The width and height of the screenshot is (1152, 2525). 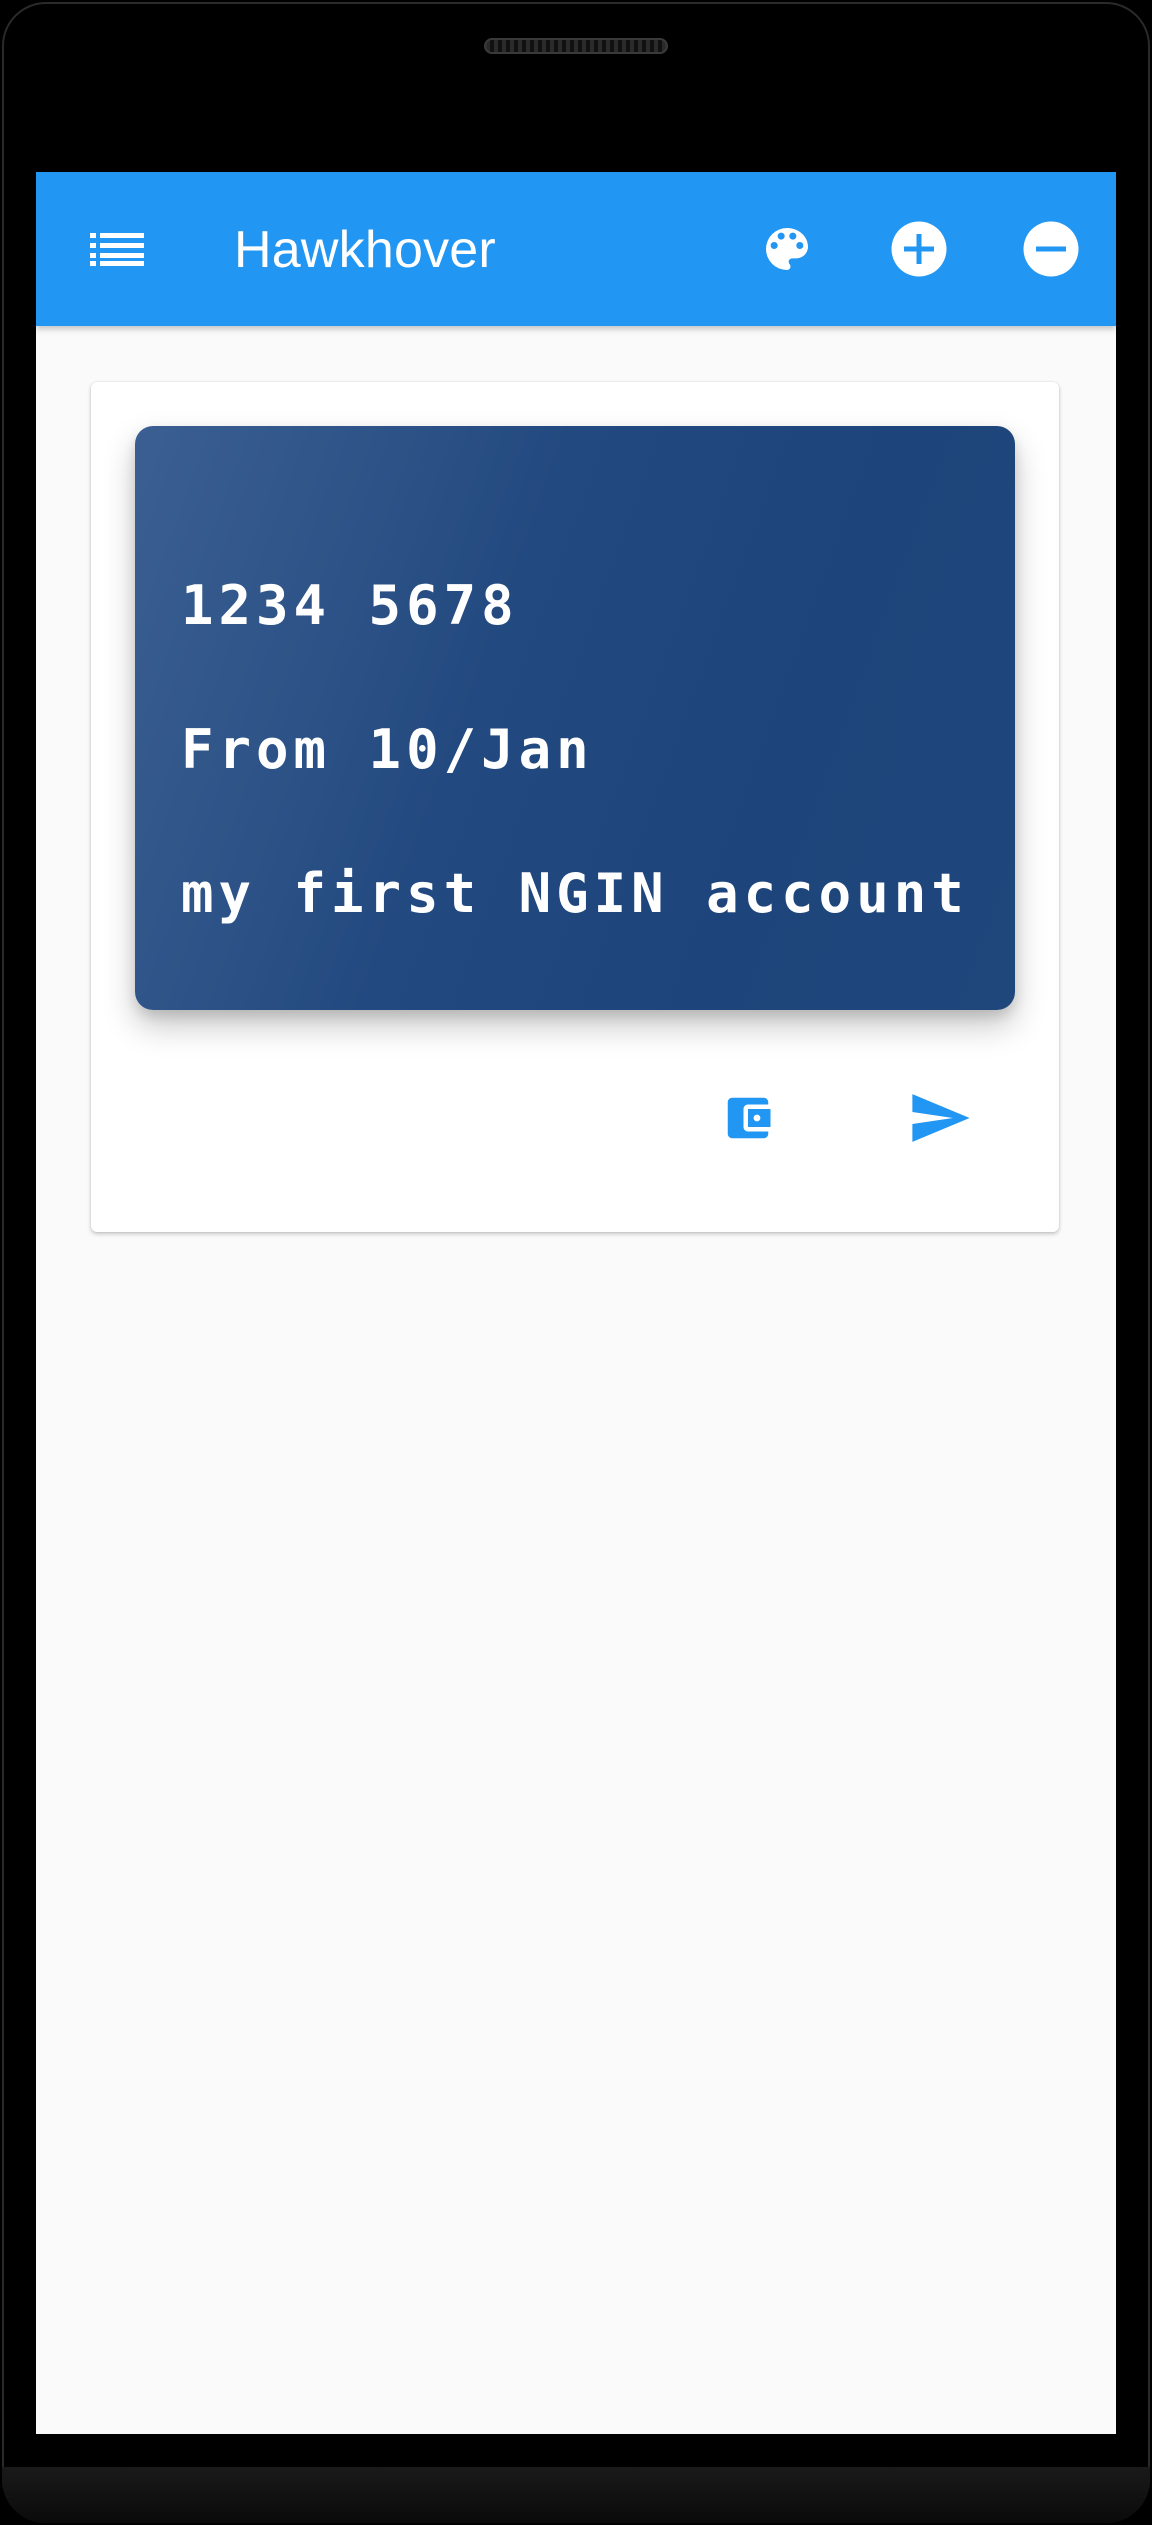 I want to click on account-number: 1234 5678, so click(x=350, y=605).